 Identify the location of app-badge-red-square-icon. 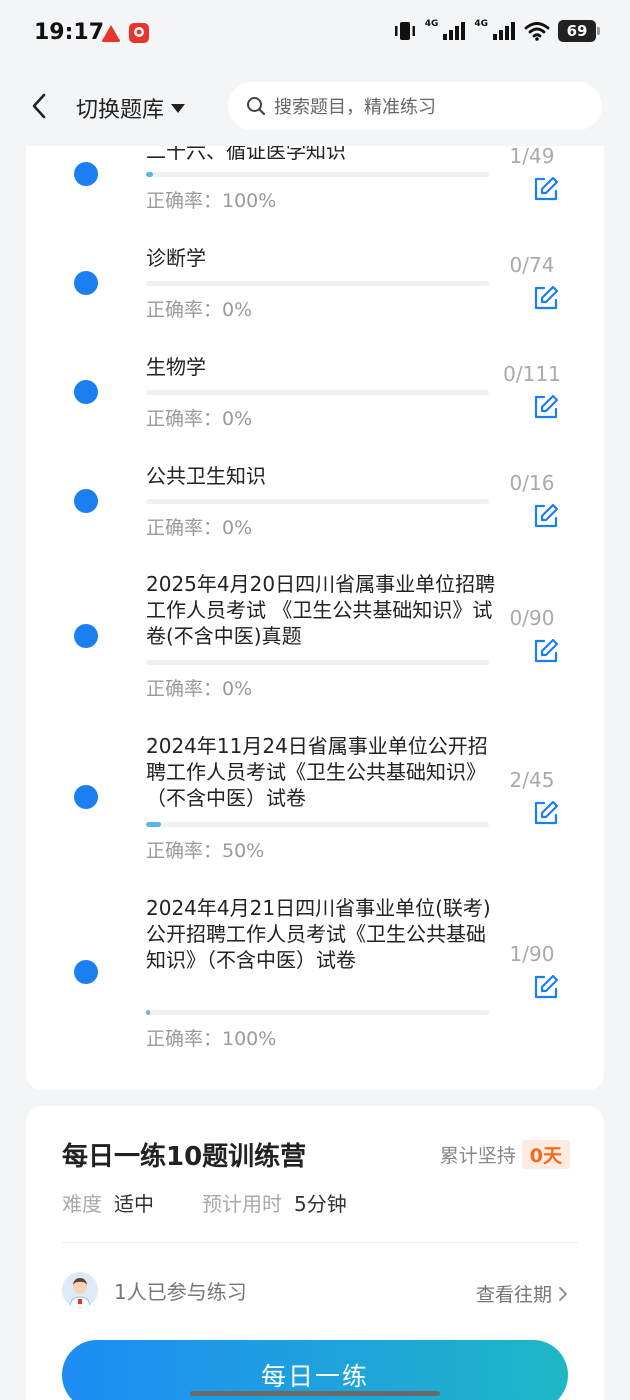
(139, 33).